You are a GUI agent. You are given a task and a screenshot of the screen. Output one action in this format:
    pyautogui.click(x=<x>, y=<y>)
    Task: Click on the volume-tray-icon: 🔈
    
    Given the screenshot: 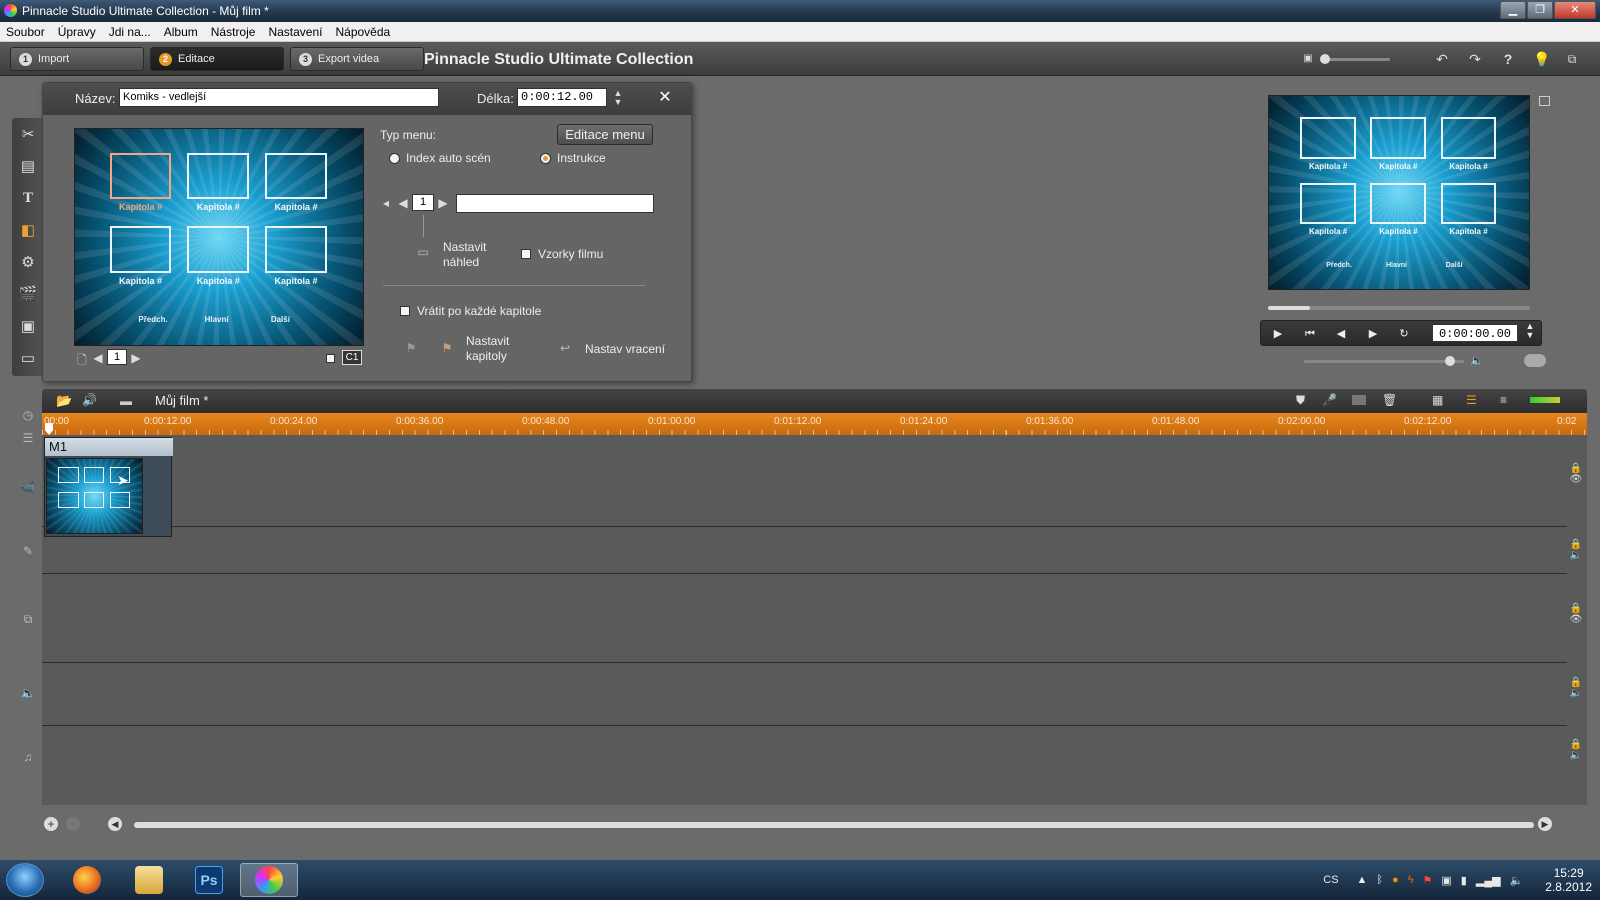 What is the action you would take?
    pyautogui.click(x=1517, y=880)
    